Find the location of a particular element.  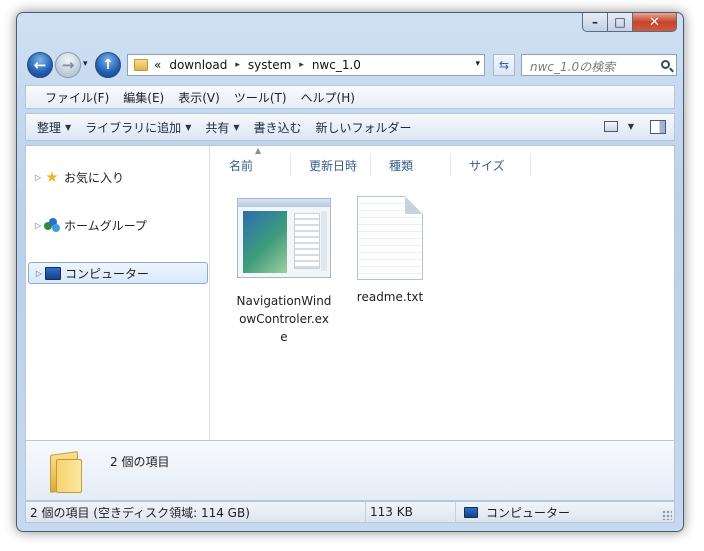

breadcrumb-overflow: « is located at coordinates (157, 65).